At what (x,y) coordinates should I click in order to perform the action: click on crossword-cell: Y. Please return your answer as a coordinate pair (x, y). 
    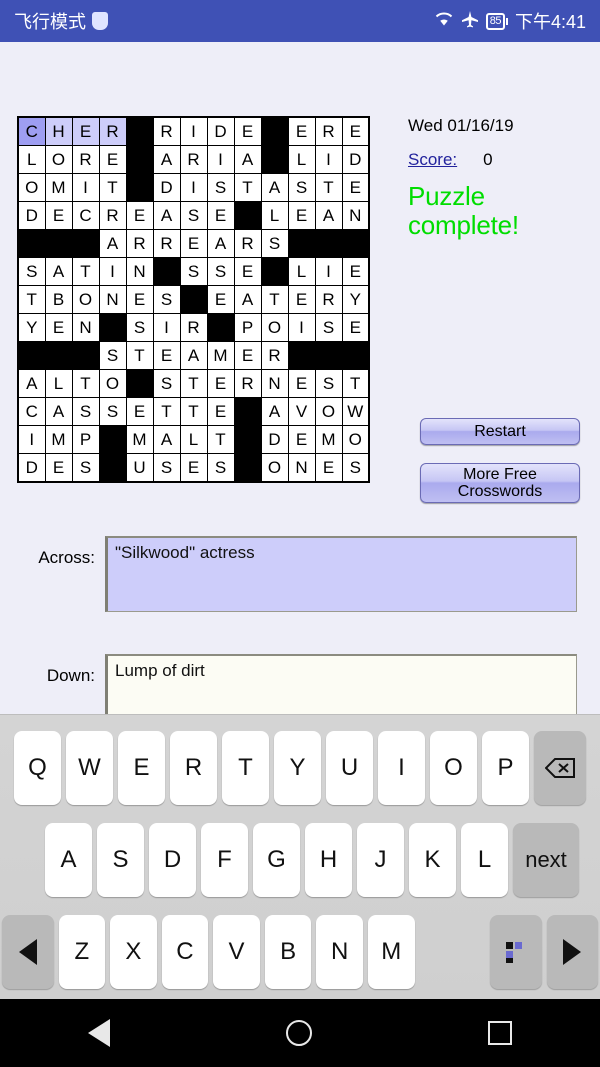
    Looking at the image, I should click on (31, 327).